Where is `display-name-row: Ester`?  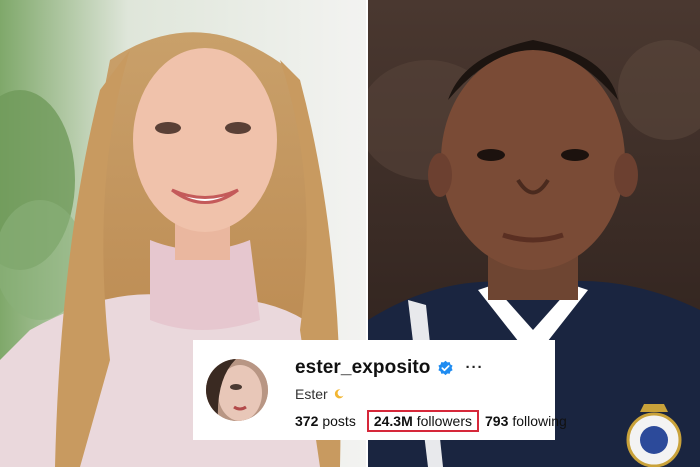 display-name-row: Ester is located at coordinates (320, 394).